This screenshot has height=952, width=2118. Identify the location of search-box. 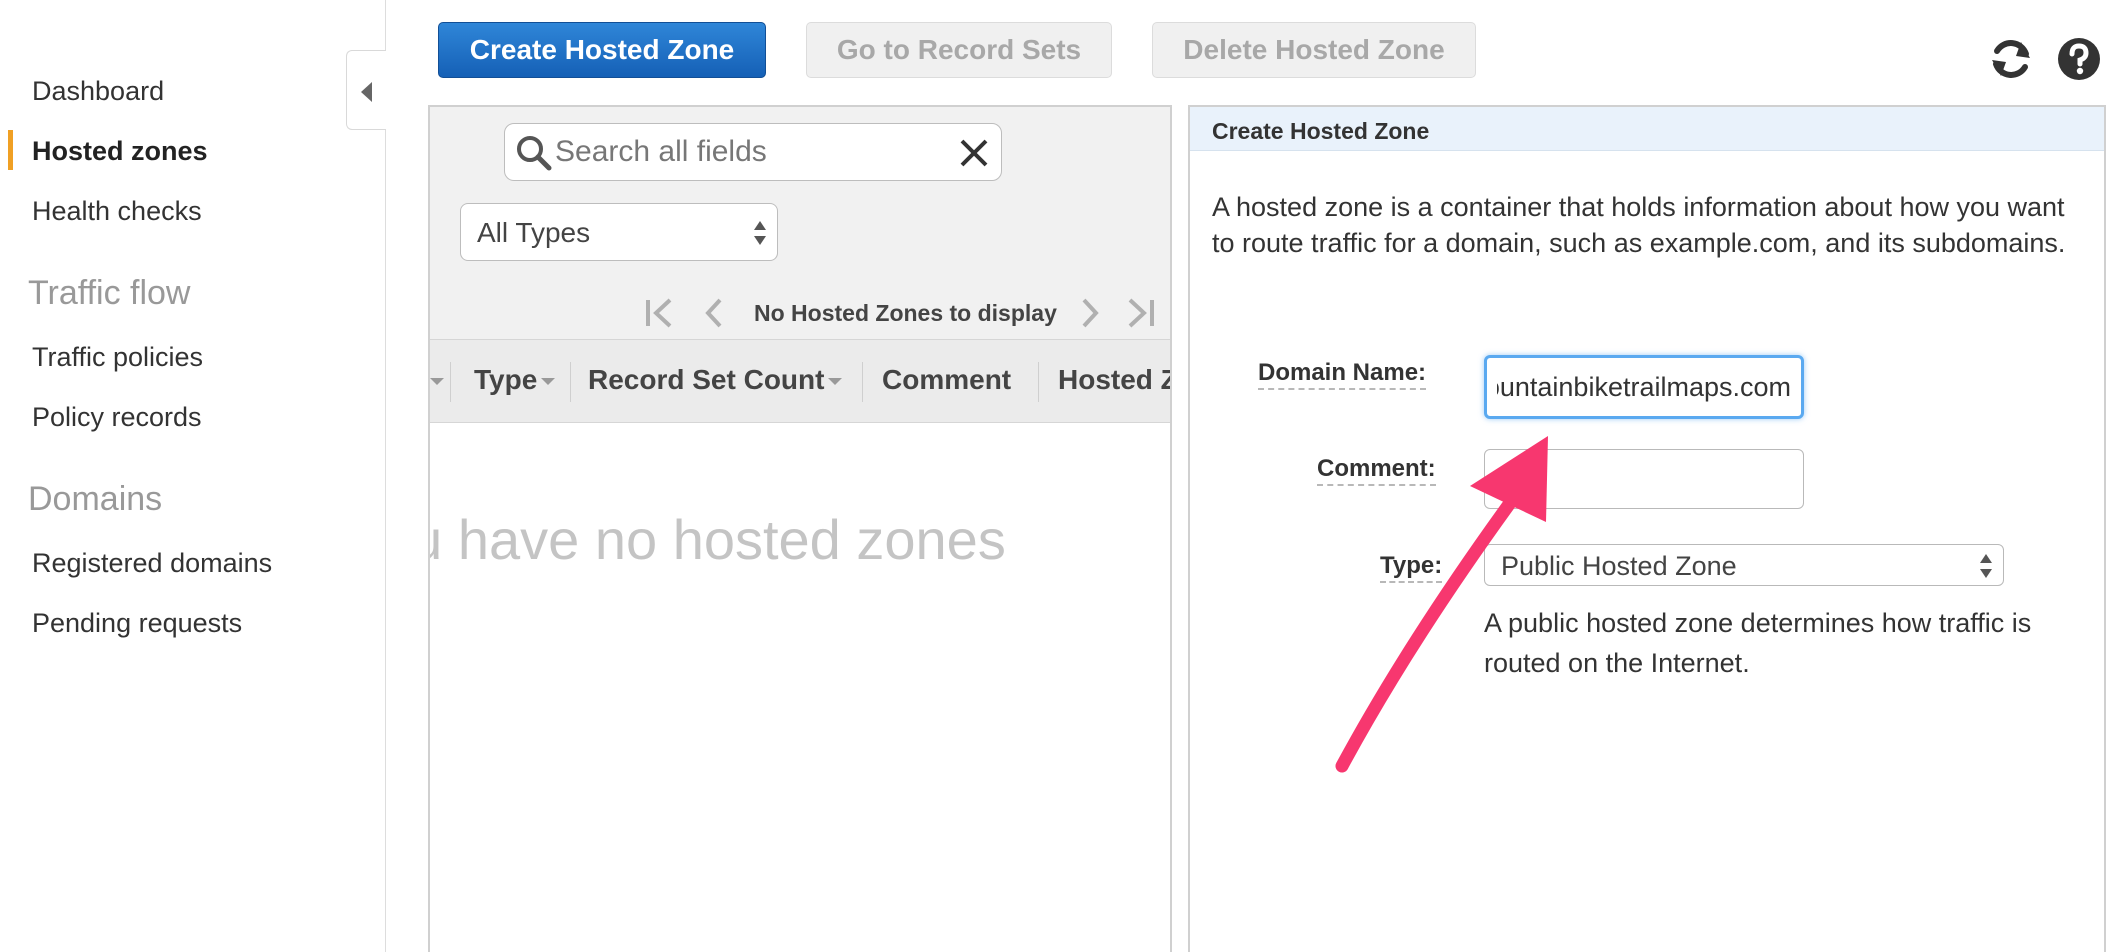
(753, 152).